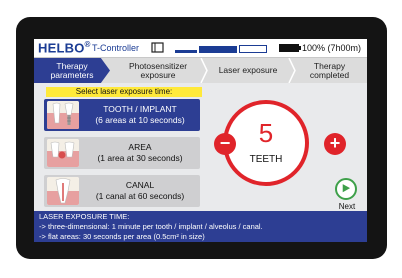 The image size is (402, 278). I want to click on brand-logo: HELBO®, so click(64, 47).